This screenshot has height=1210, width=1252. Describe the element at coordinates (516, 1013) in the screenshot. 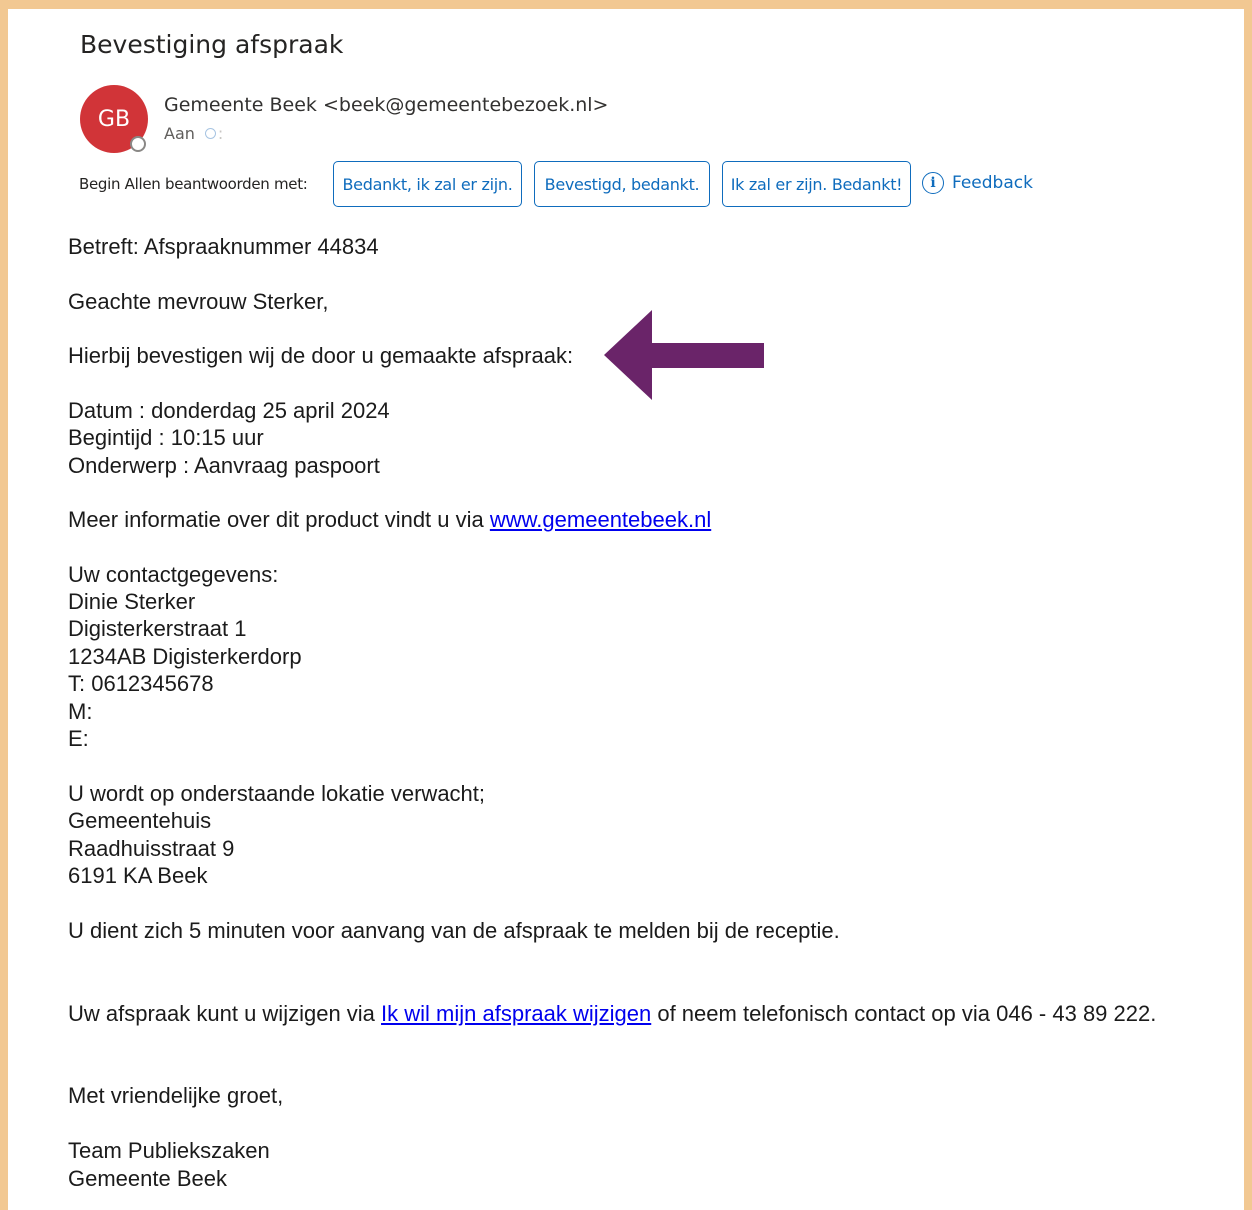

I see `change-appointment-link: Ik wil mijn afspraak wijzigen` at that location.